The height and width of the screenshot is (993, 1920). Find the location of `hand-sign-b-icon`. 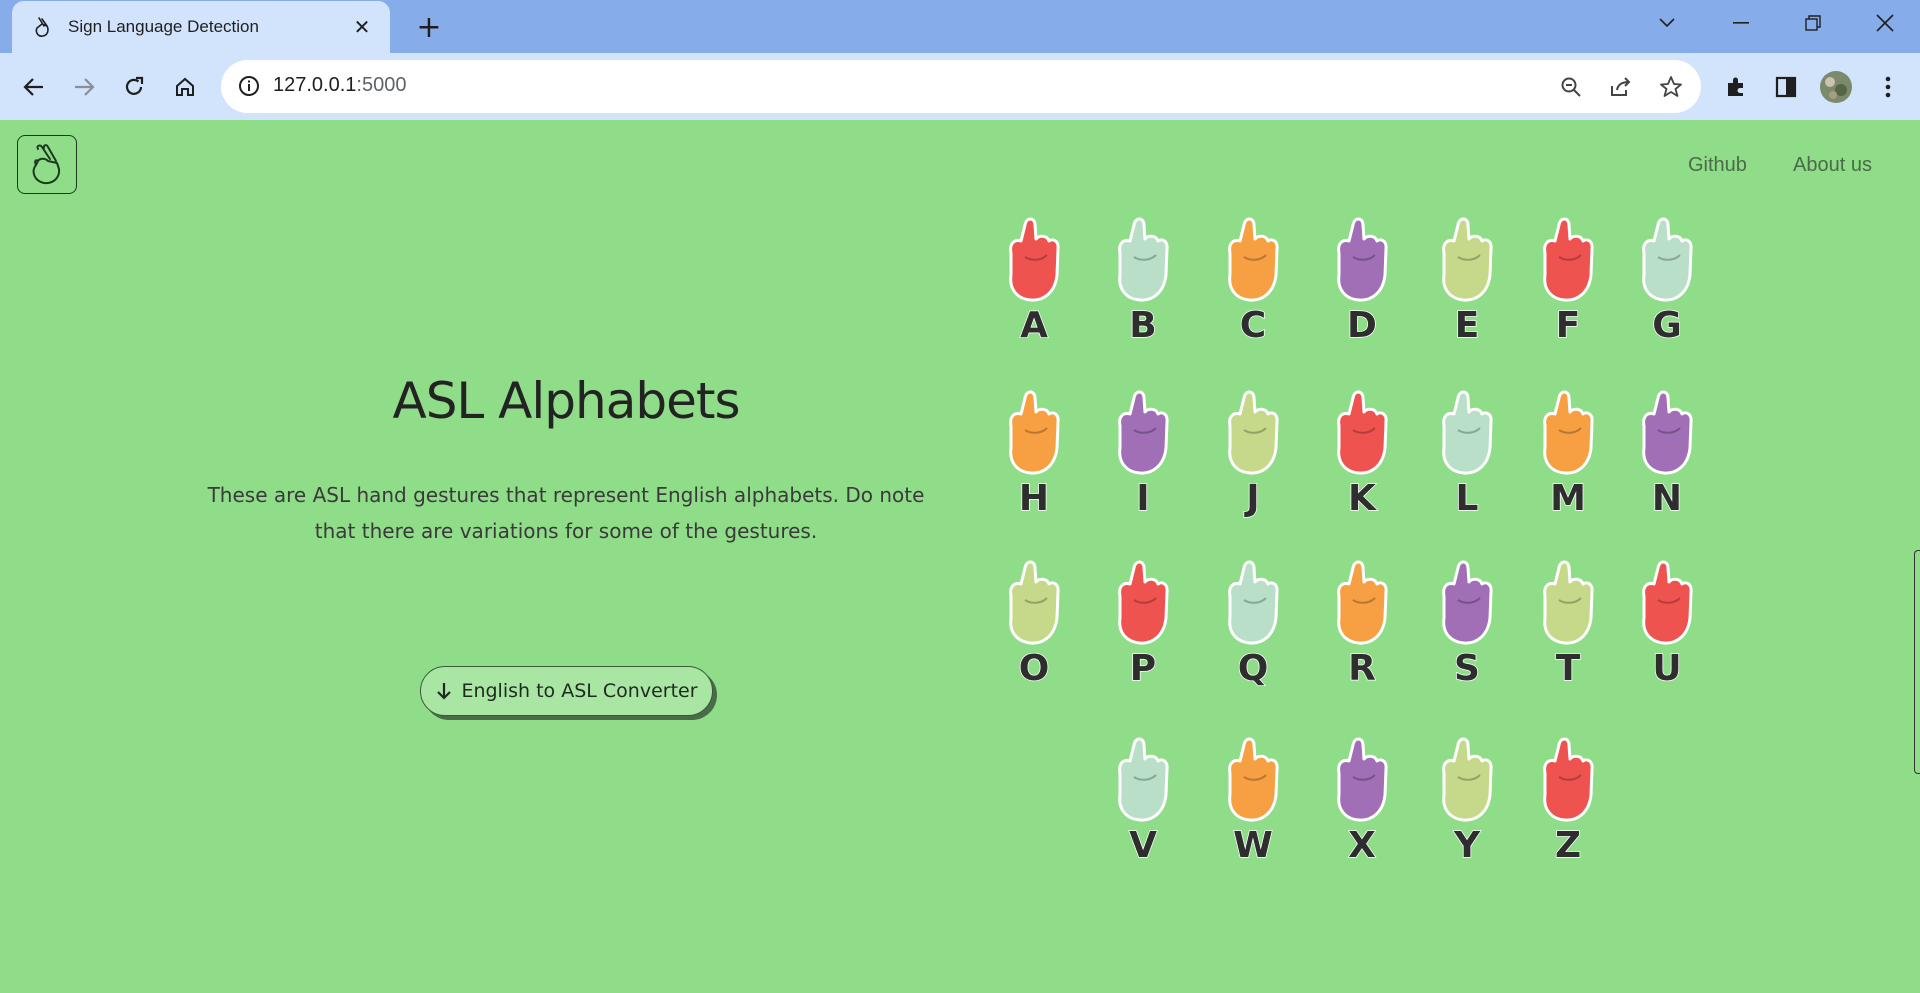

hand-sign-b-icon is located at coordinates (1143, 259).